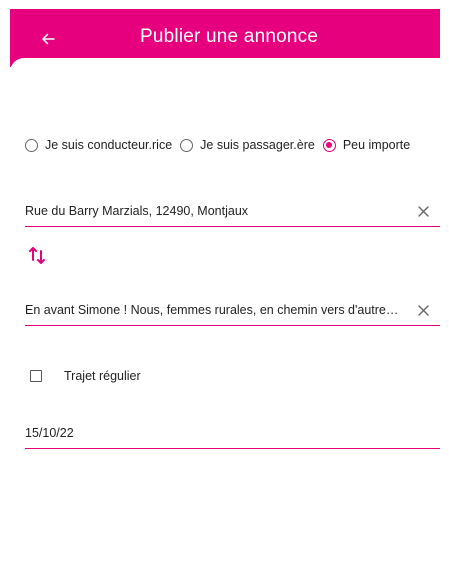 The width and height of the screenshot is (449, 565). Describe the element at coordinates (329, 145) in the screenshot. I see `radio-any-circle` at that location.